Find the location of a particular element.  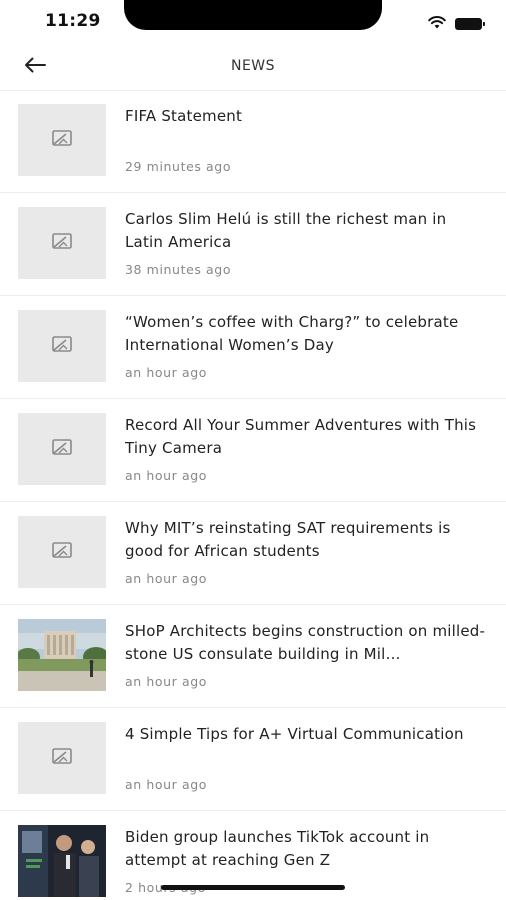

wifi-icon is located at coordinates (437, 23).